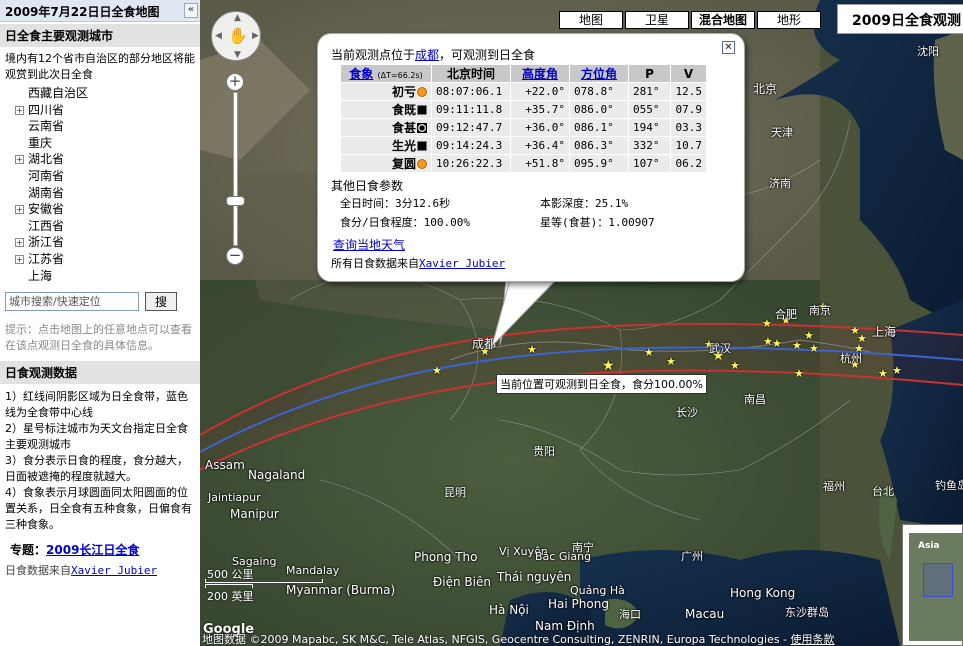 Image resolution: width=963 pixels, height=646 pixels. I want to click on col-azimuth-link: 方位角, so click(599, 73).